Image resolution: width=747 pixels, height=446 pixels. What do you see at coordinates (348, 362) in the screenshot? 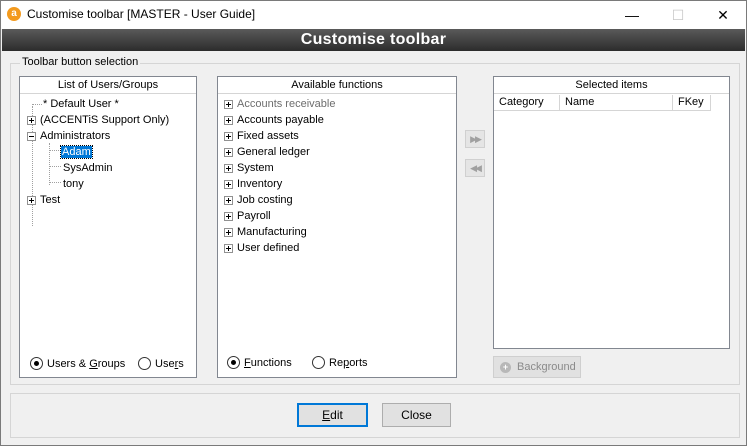
I see `radio-label: Reports` at bounding box center [348, 362].